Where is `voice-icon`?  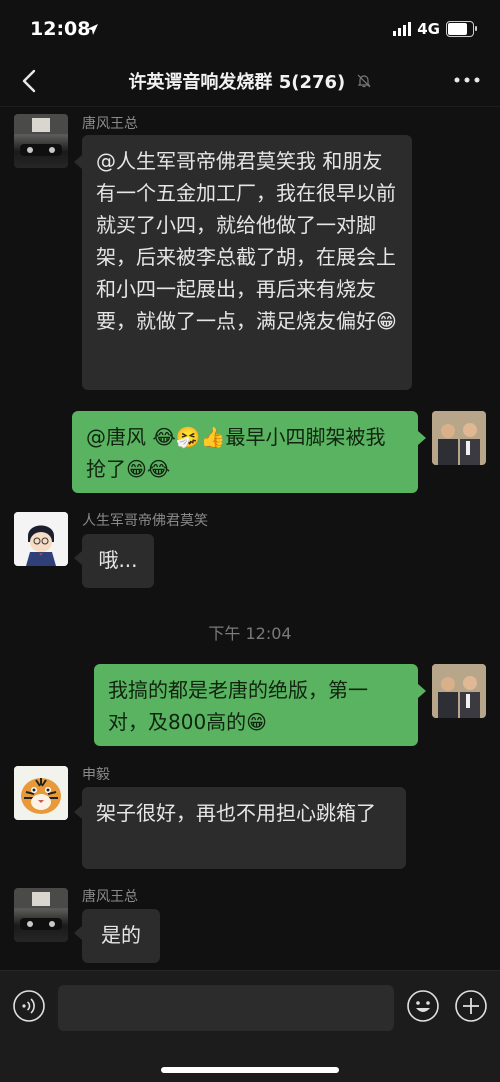 voice-icon is located at coordinates (29, 1006).